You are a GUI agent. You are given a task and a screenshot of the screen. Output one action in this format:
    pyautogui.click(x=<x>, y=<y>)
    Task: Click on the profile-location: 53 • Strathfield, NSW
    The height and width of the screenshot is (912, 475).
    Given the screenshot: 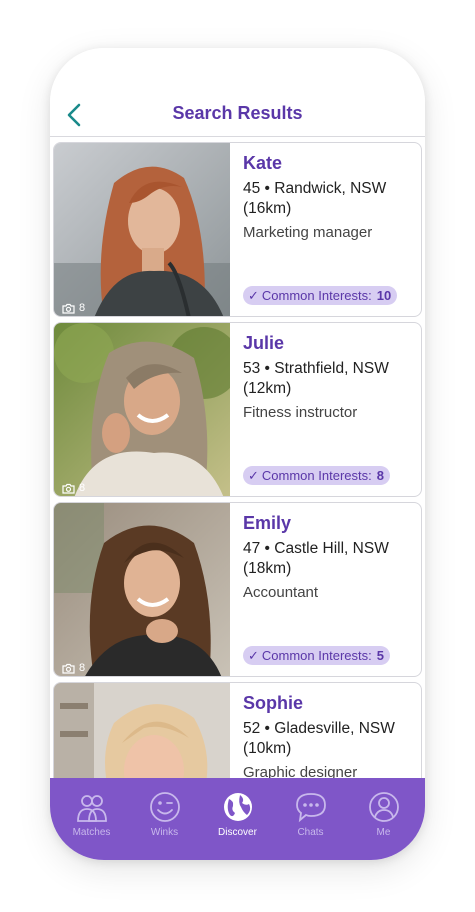 What is the action you would take?
    pyautogui.click(x=316, y=368)
    